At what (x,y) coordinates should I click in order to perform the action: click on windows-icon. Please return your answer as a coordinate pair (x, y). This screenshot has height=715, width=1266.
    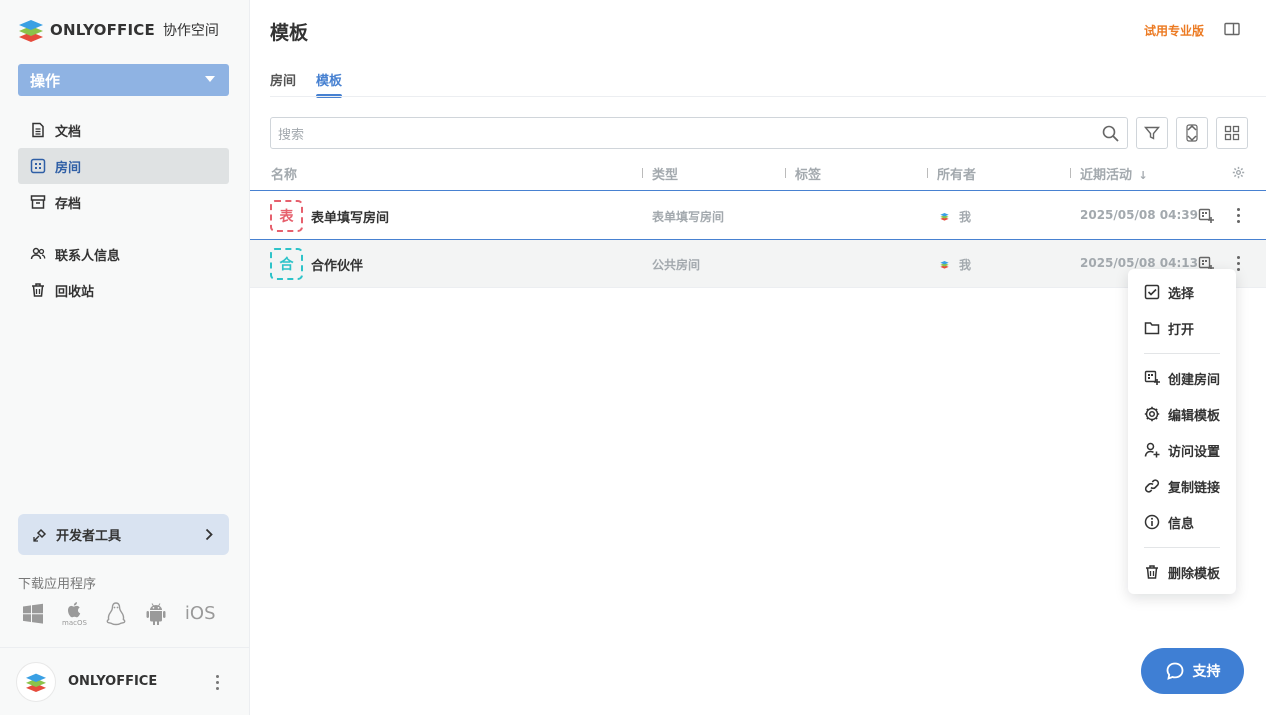
    Looking at the image, I should click on (33, 614).